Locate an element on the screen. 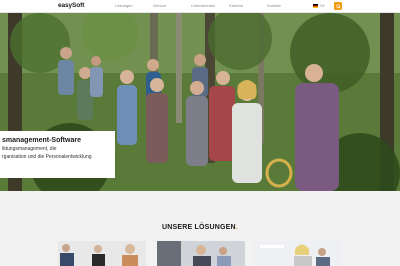 This screenshot has width=400, height=266. solution-card-2-image is located at coordinates (201, 253).